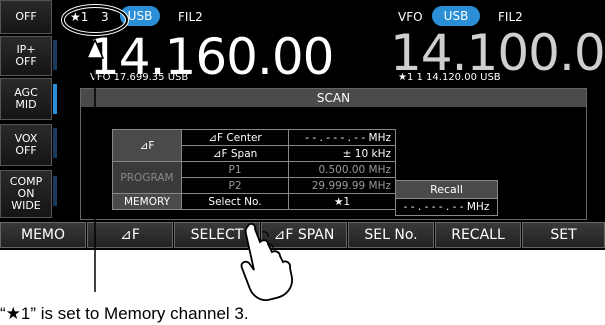 Image resolution: width=605 pixels, height=325 pixels. What do you see at coordinates (266, 262) in the screenshot?
I see `hand-pointer-icon` at bounding box center [266, 262].